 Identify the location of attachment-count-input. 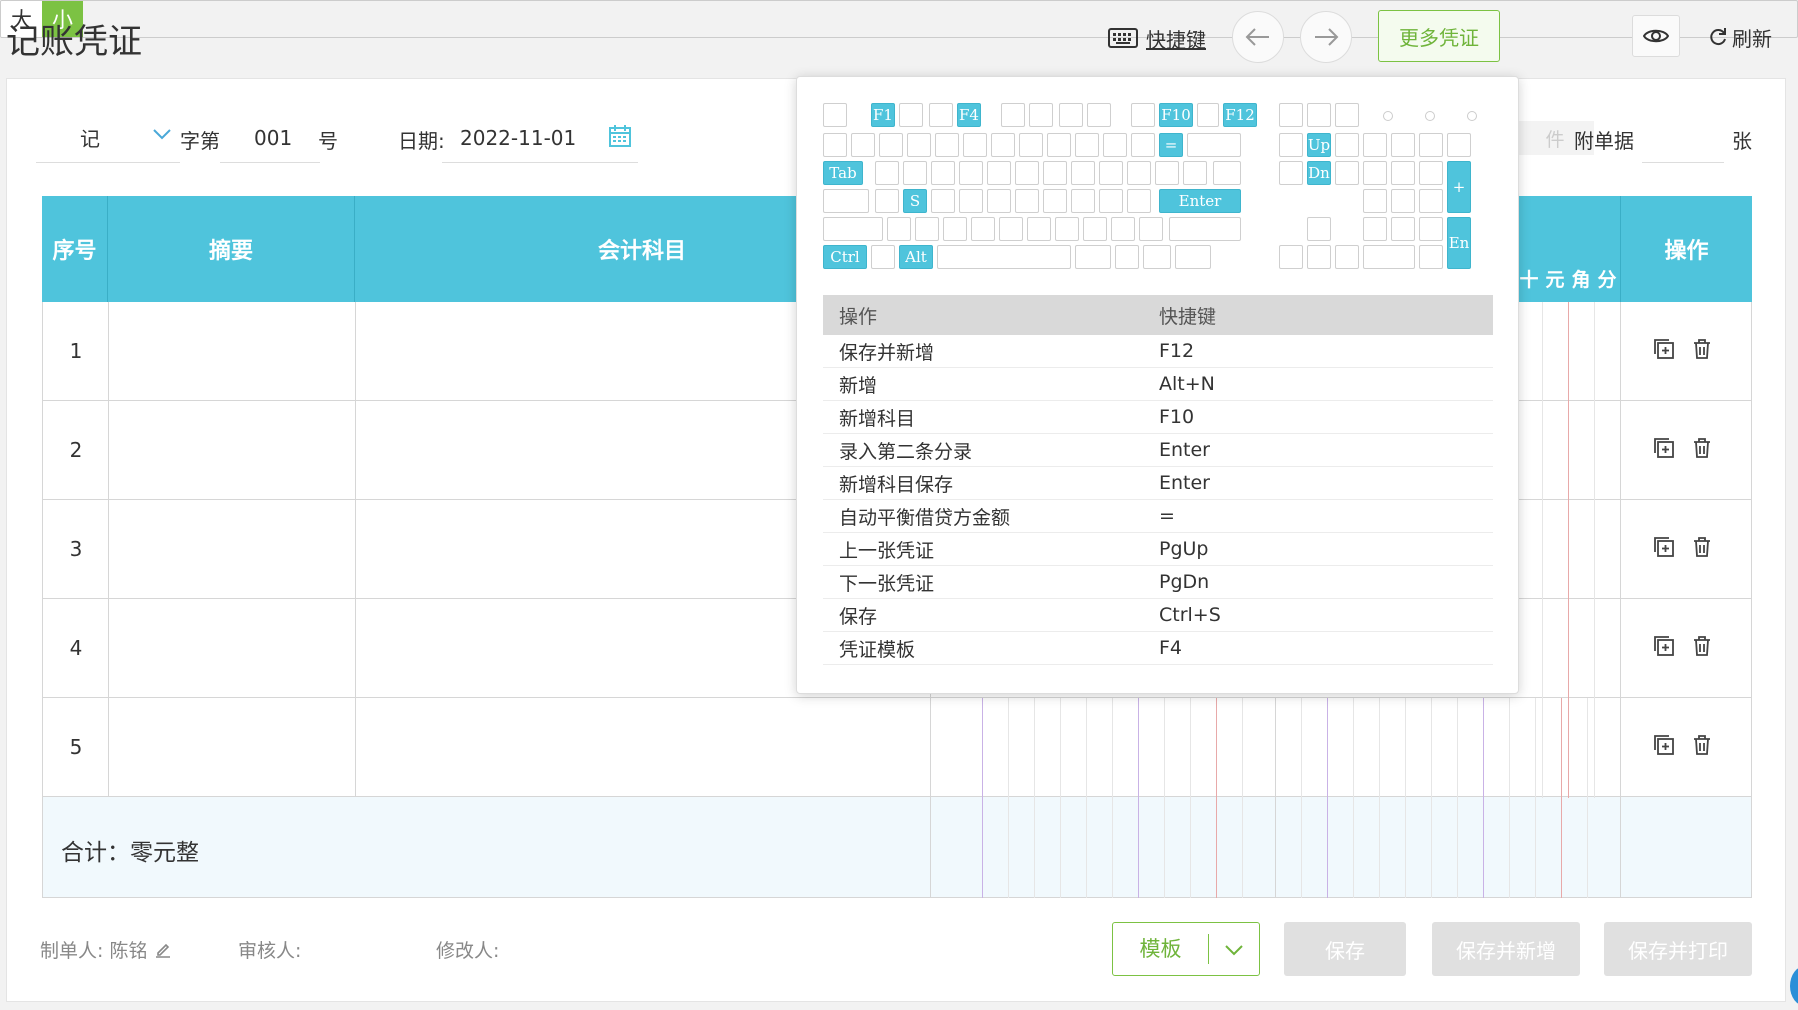
(1683, 138).